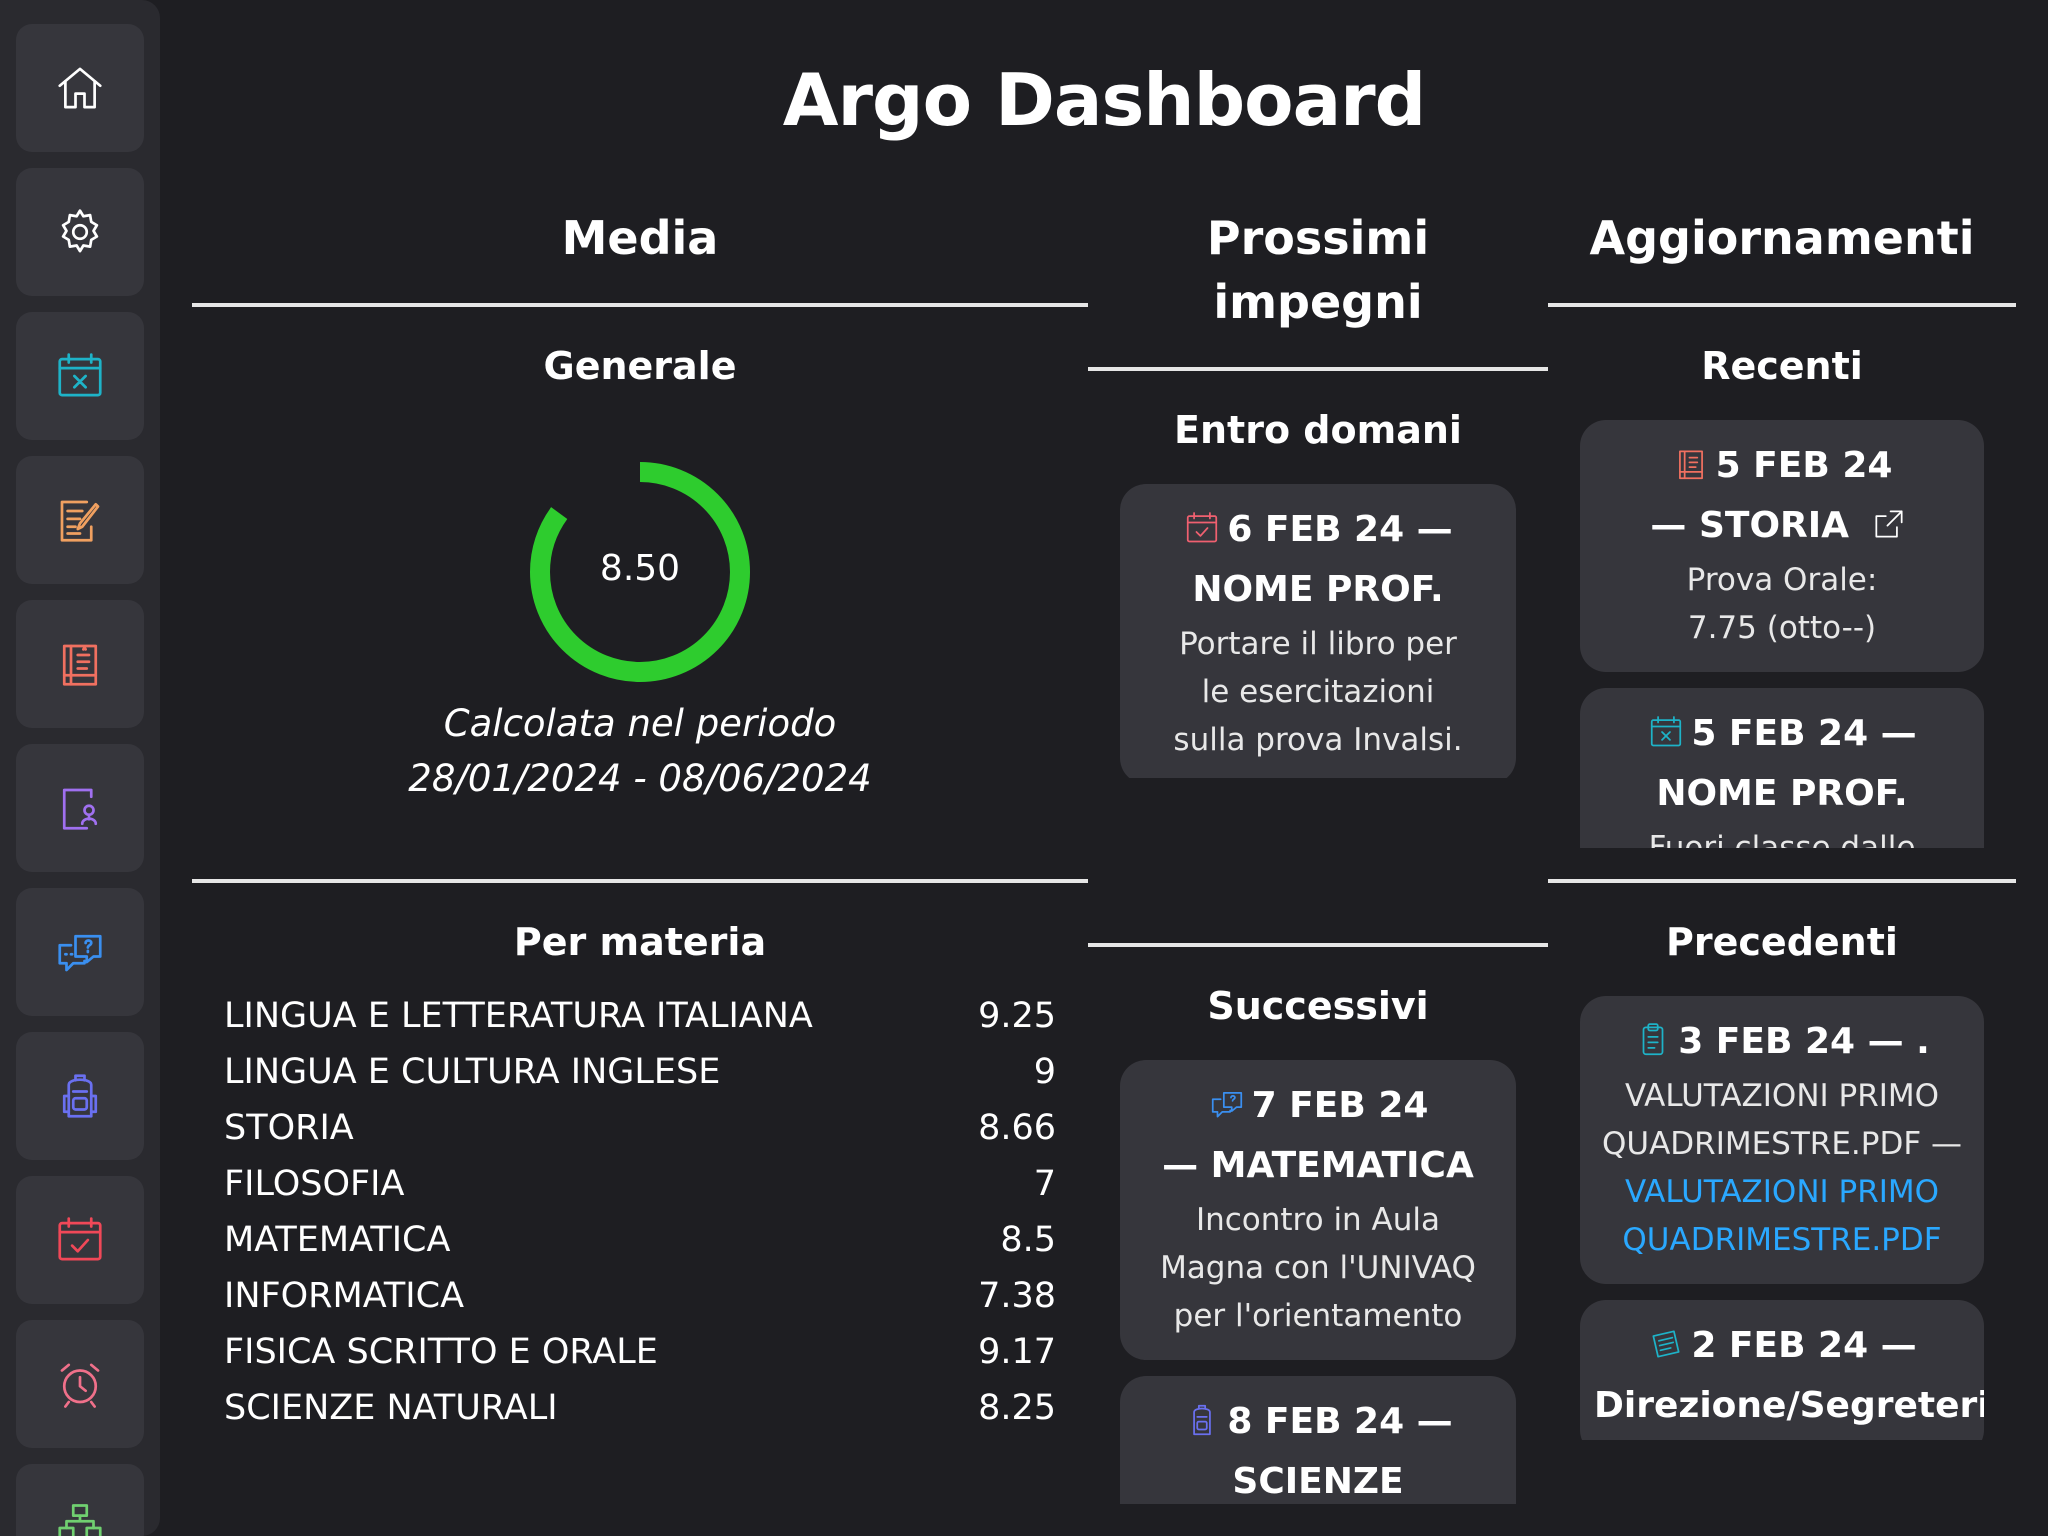 The image size is (2048, 1536). What do you see at coordinates (1318, 238) in the screenshot?
I see `upcoming-title-line1: Prossimi` at bounding box center [1318, 238].